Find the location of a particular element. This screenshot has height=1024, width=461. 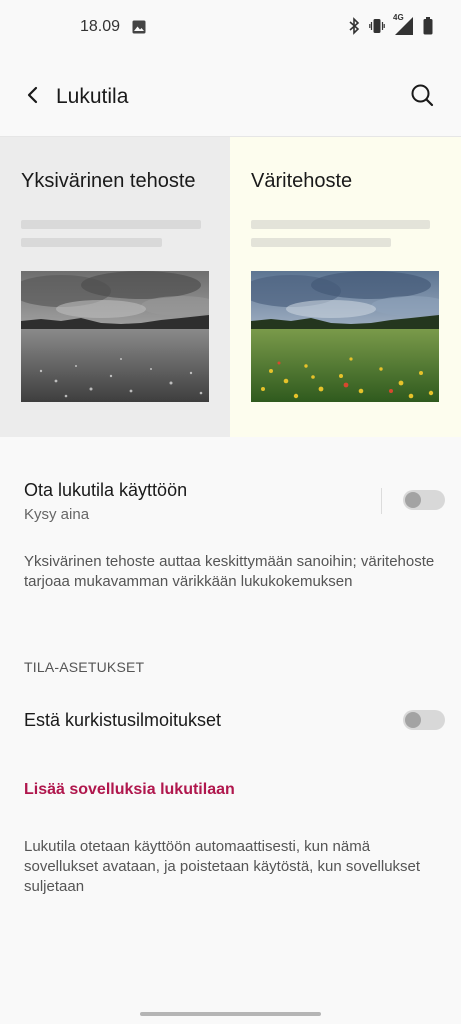

search-icon is located at coordinates (422, 97).